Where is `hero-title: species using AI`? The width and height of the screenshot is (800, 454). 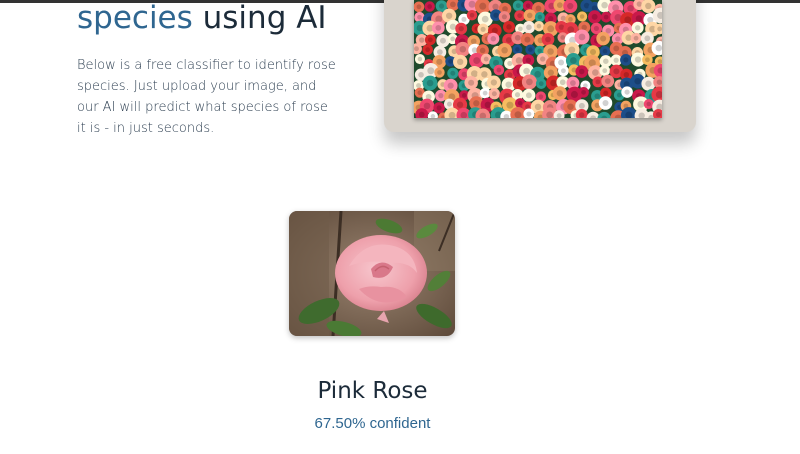 hero-title: species using AI is located at coordinates (202, 21).